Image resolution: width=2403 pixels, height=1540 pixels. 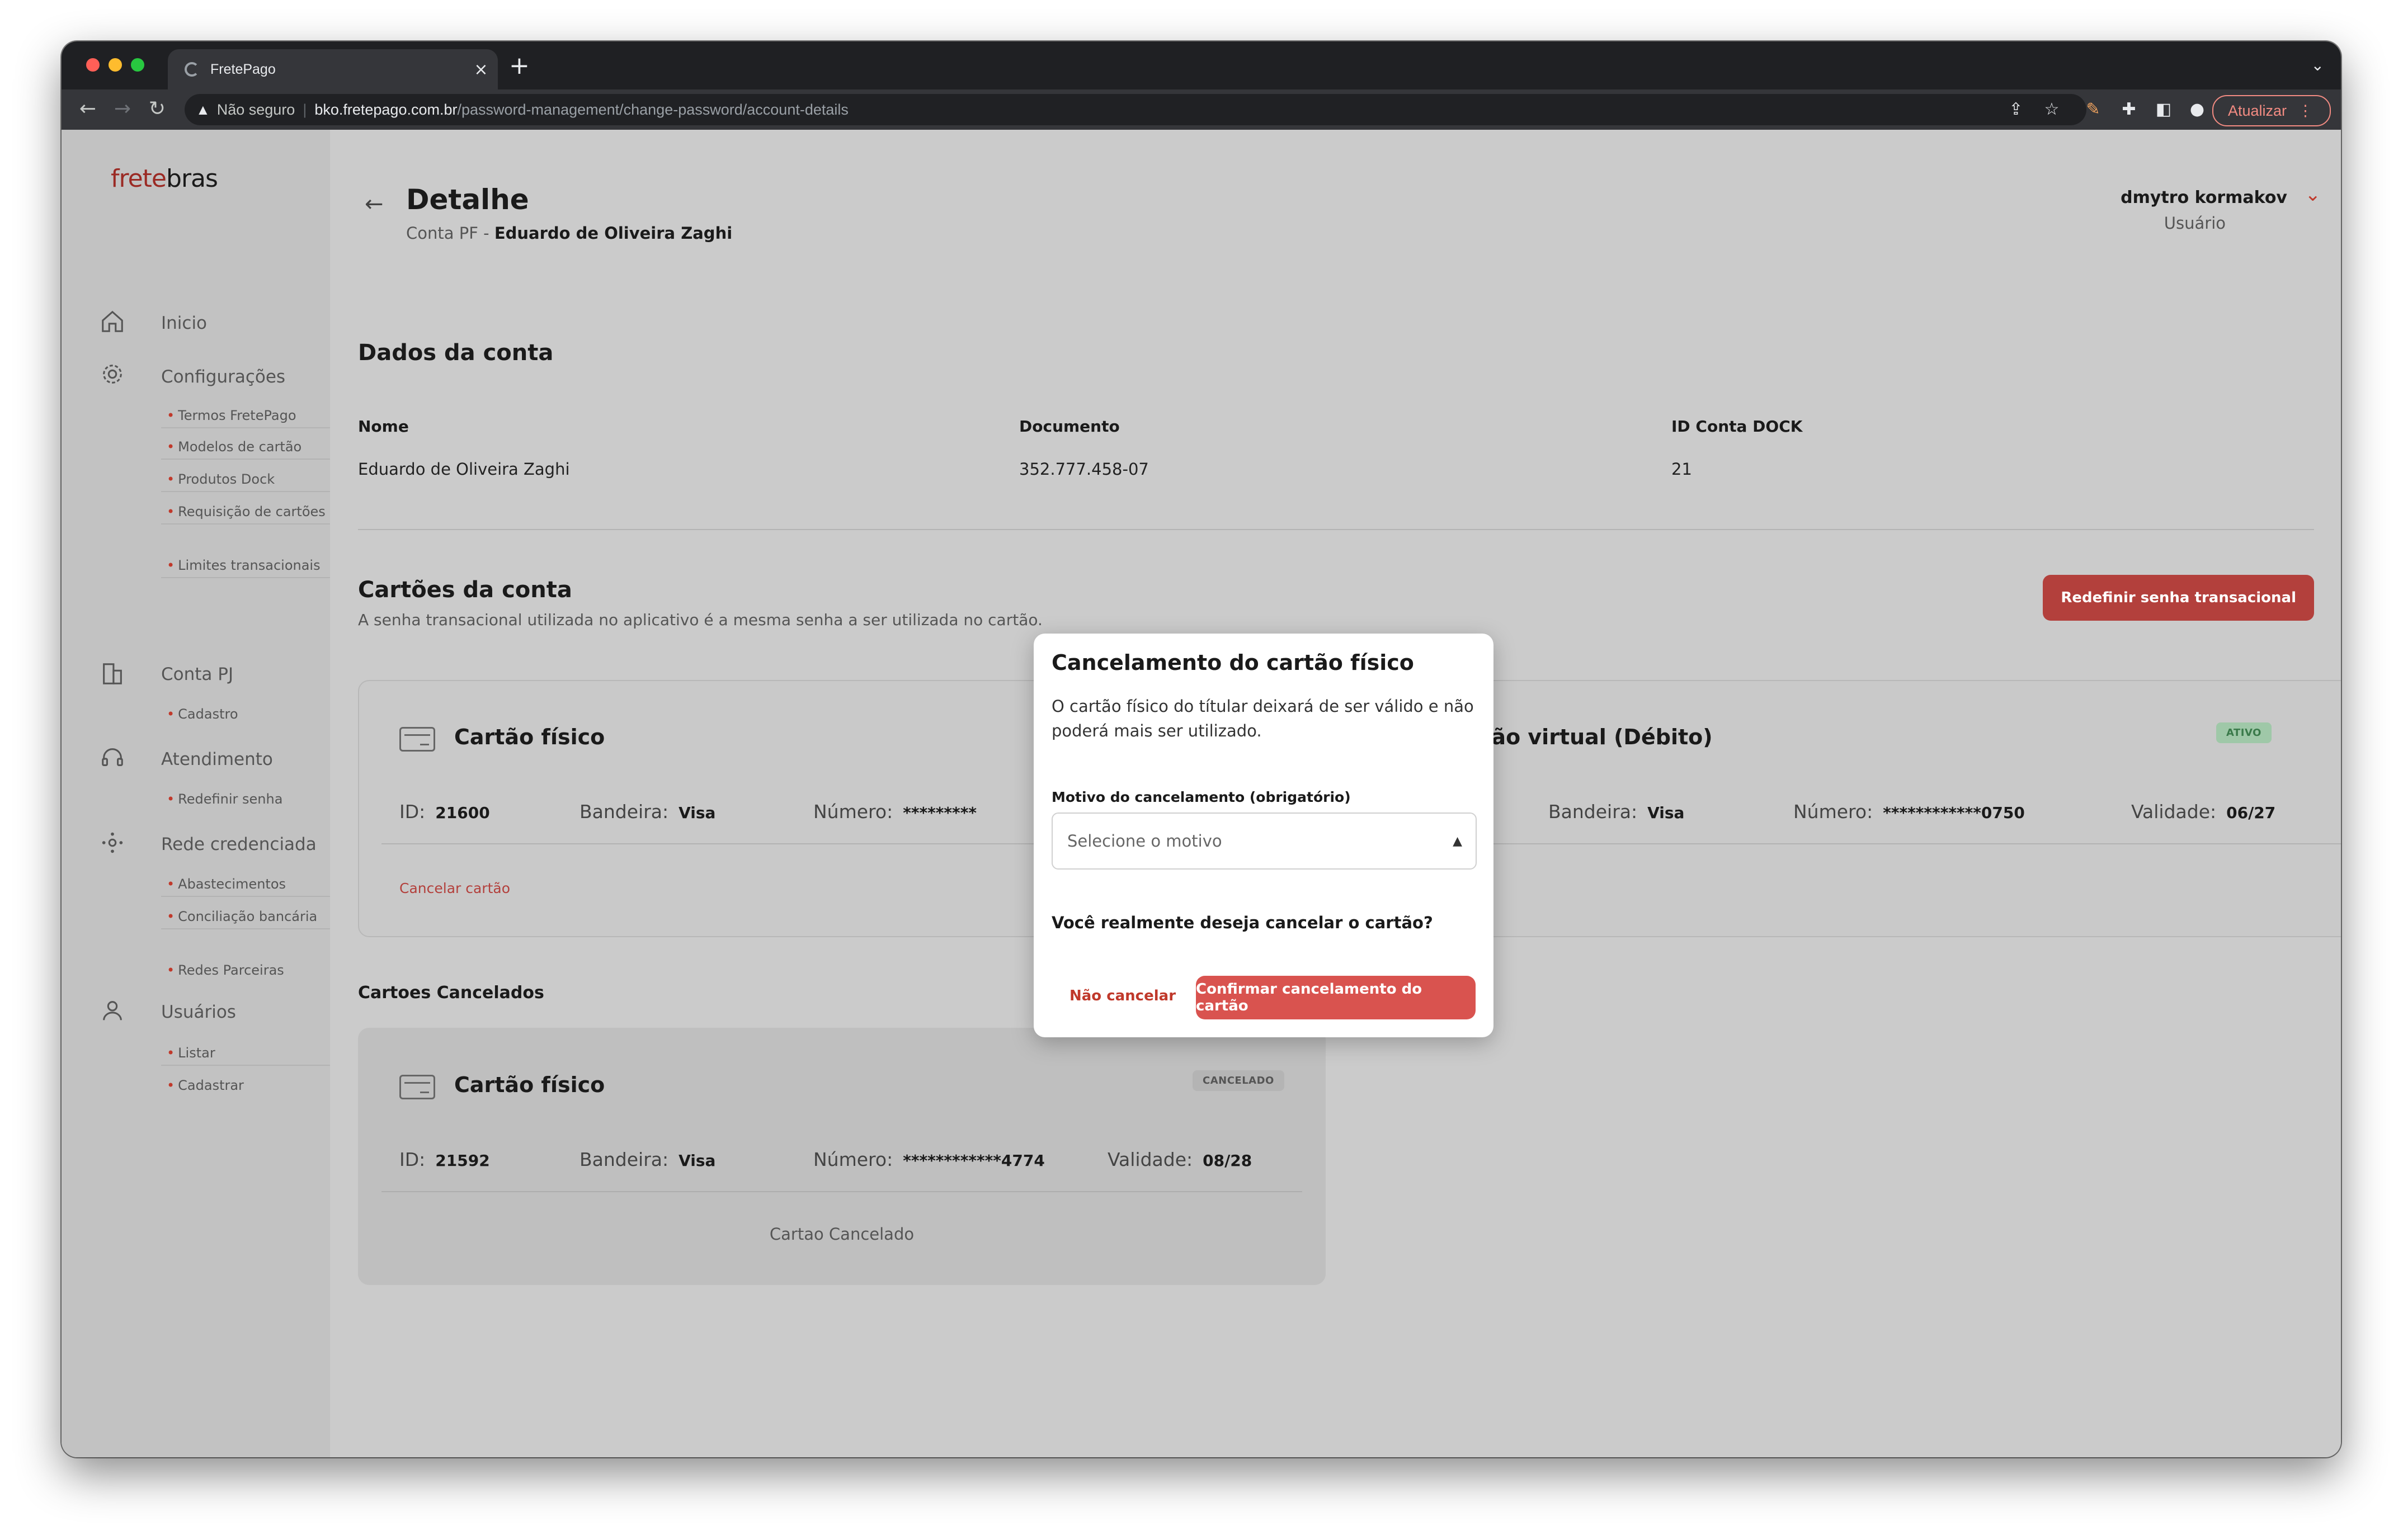 What do you see at coordinates (1264, 841) in the screenshot?
I see `reason-select: Selecione o motivo ▲` at bounding box center [1264, 841].